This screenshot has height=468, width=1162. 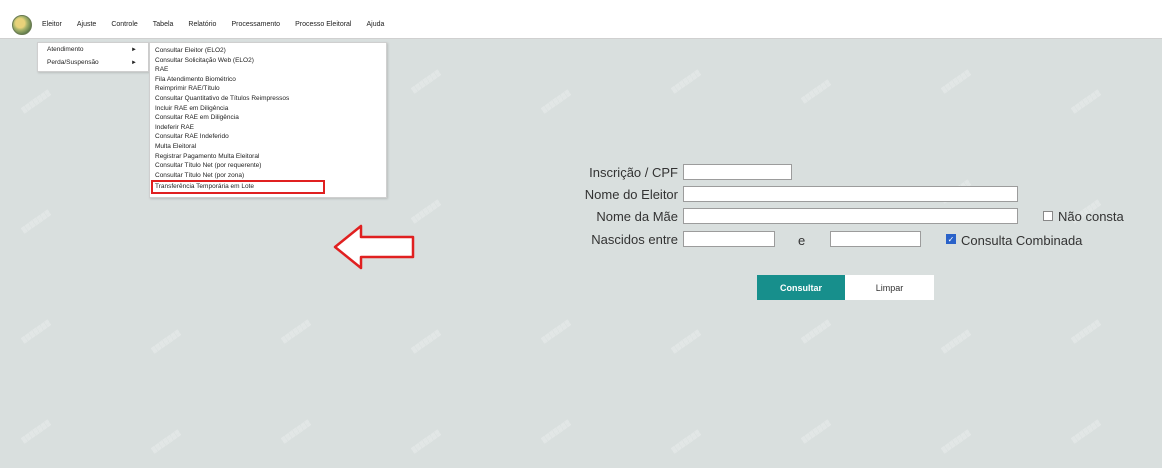 I want to click on annotation-arrow-icon, so click(x=374, y=247).